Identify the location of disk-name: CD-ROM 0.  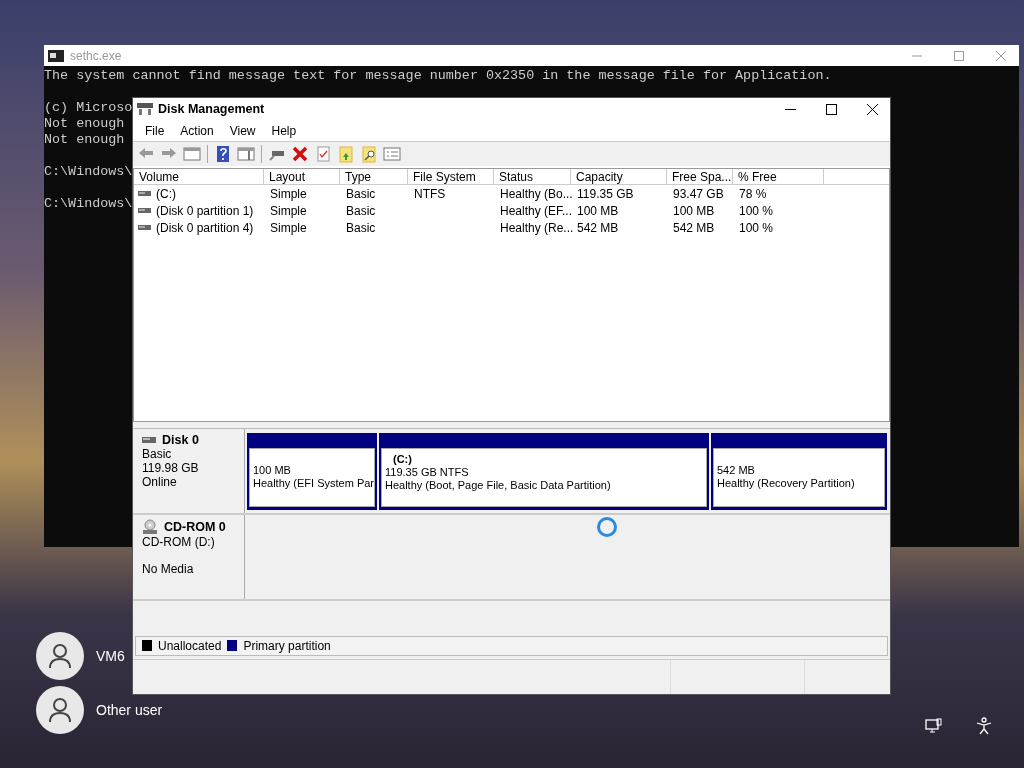
(195, 526).